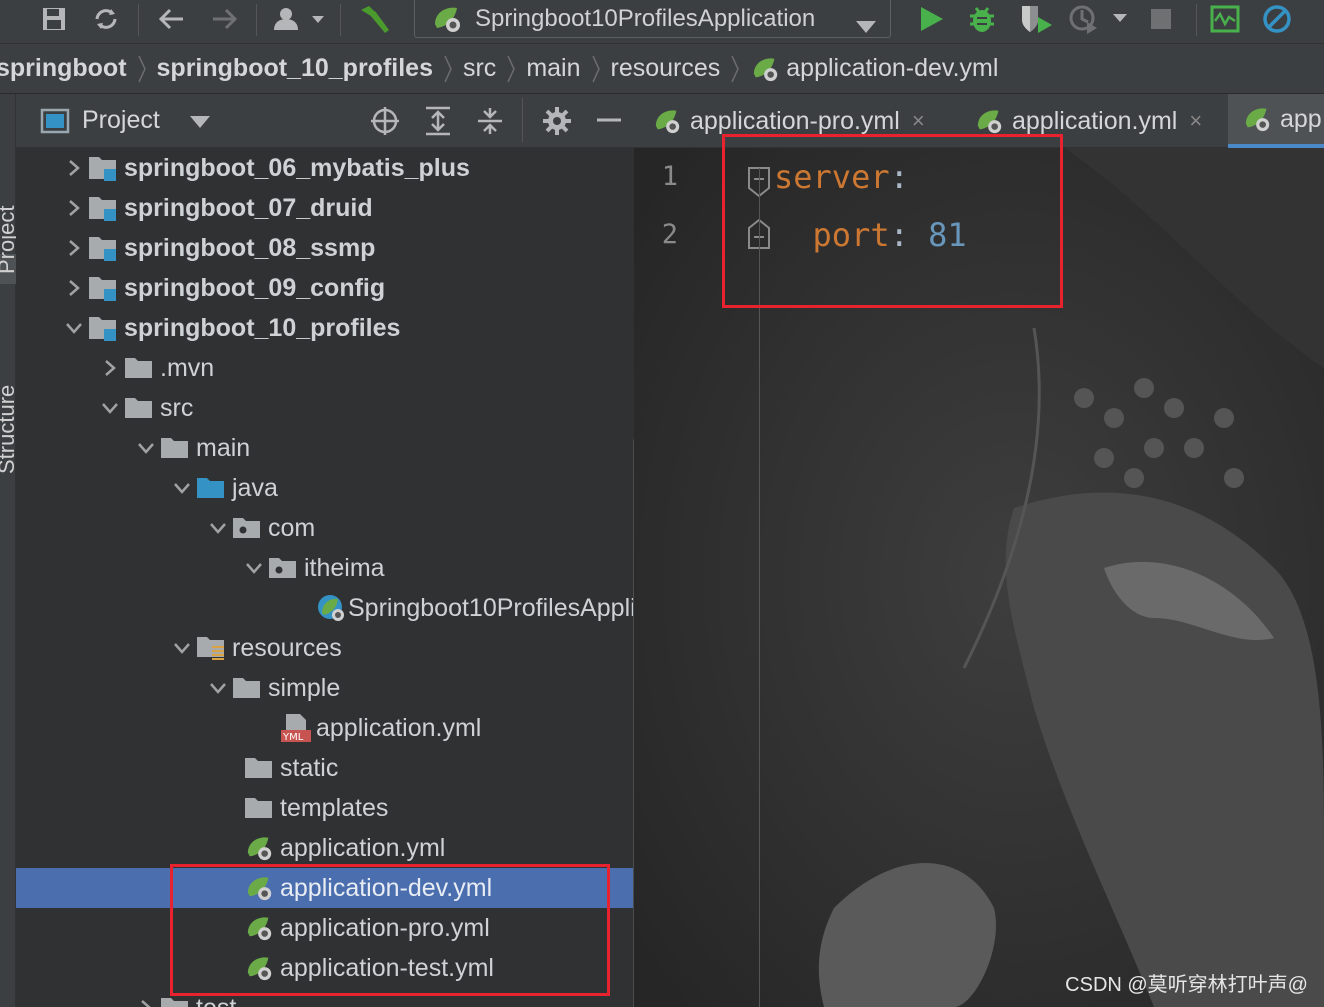  What do you see at coordinates (325, 121) in the screenshot?
I see `project-panel-header: Project` at bounding box center [325, 121].